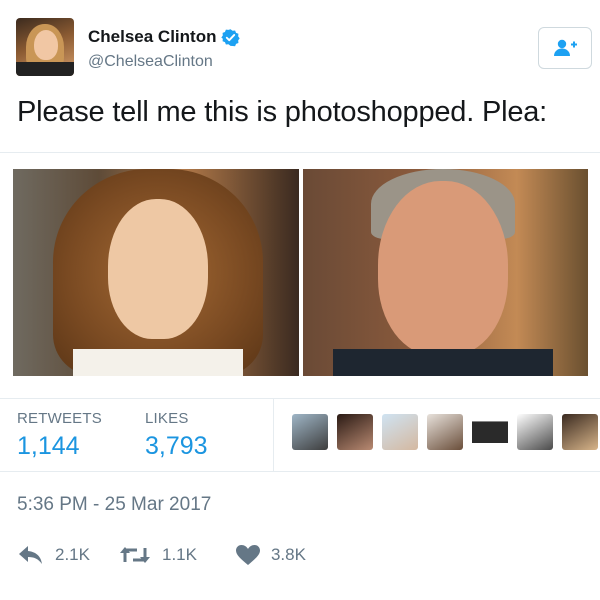 The image size is (600, 600). Describe the element at coordinates (247, 555) in the screenshot. I see `heart-icon` at that location.